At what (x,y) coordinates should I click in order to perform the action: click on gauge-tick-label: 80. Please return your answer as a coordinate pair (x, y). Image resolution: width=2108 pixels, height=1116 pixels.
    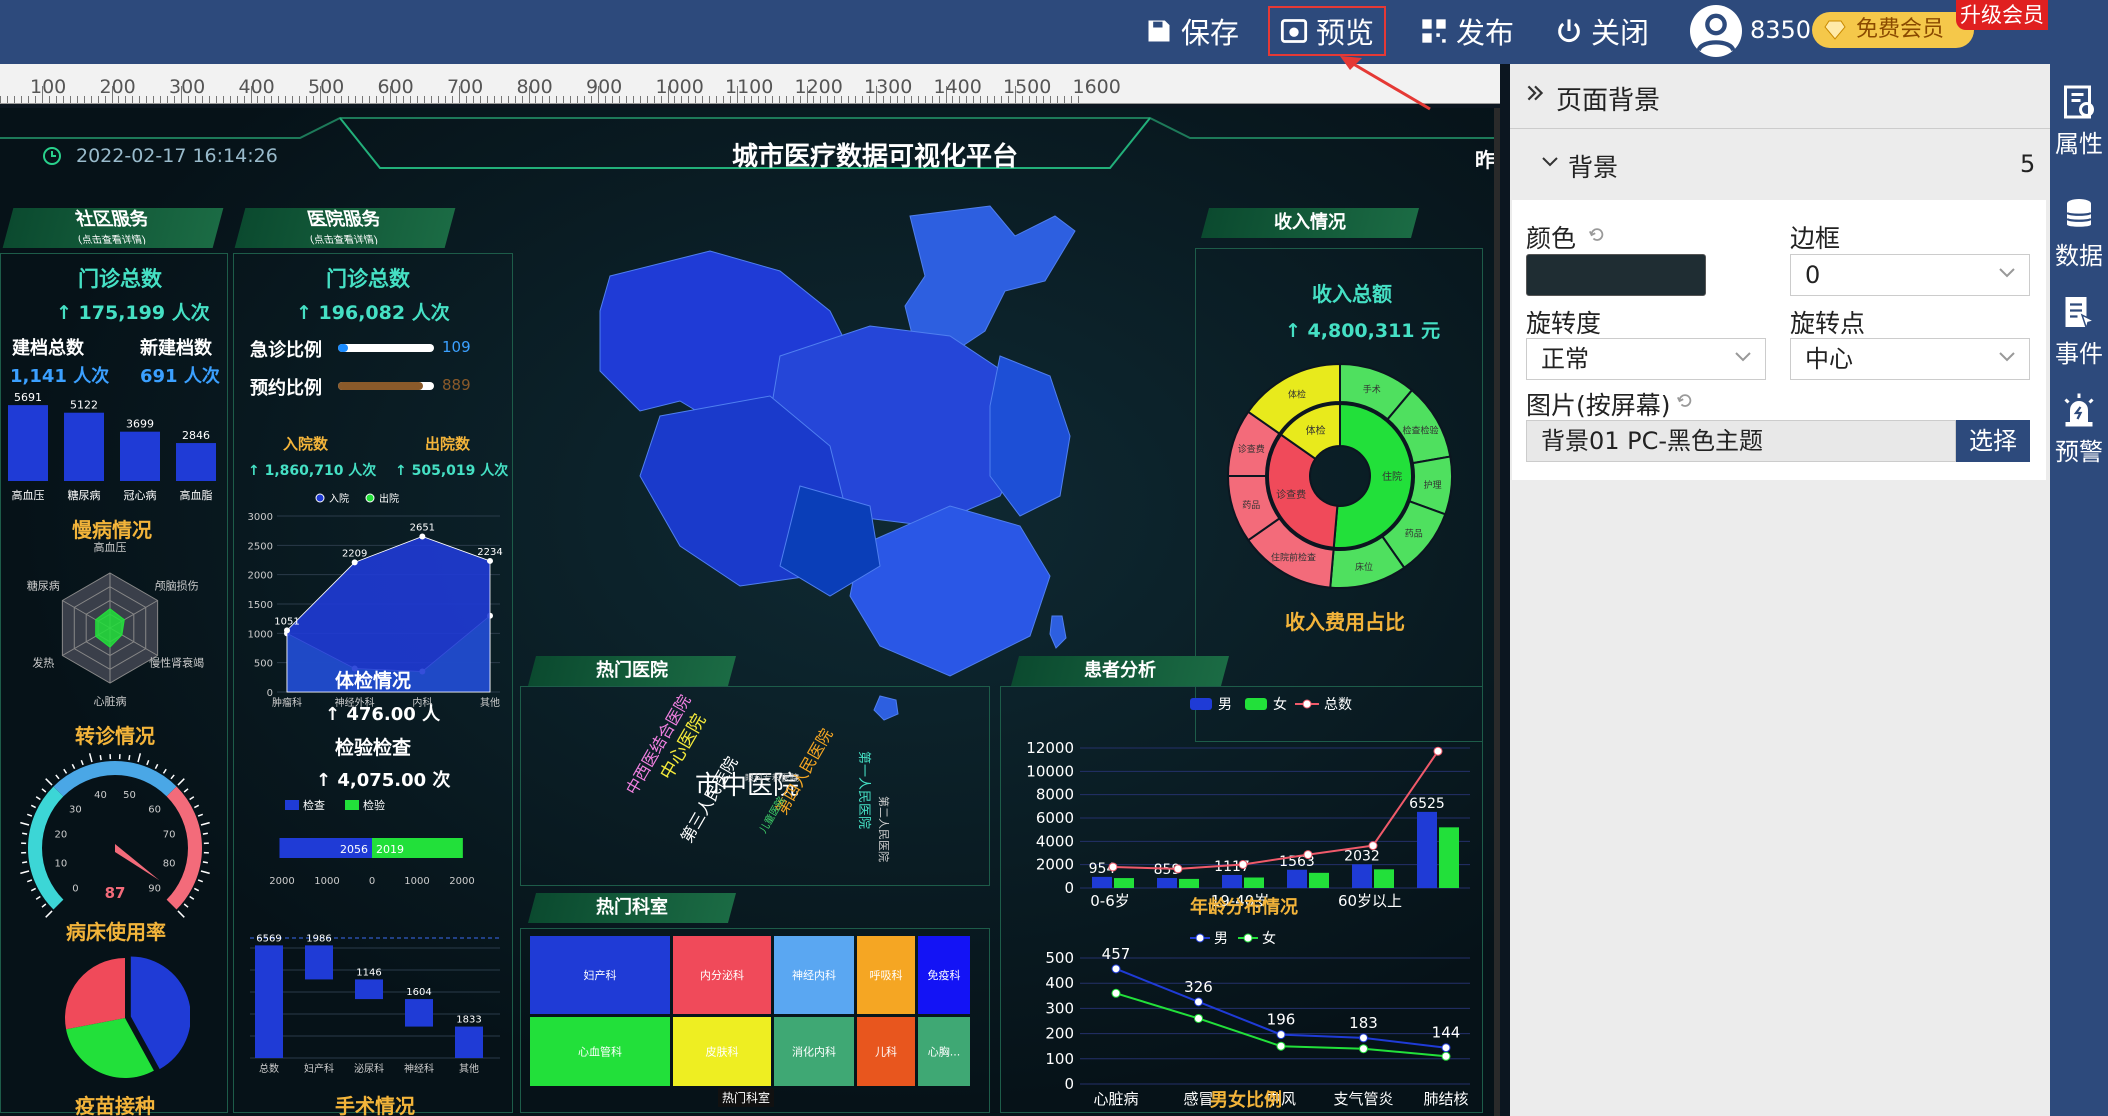
    Looking at the image, I should click on (169, 863).